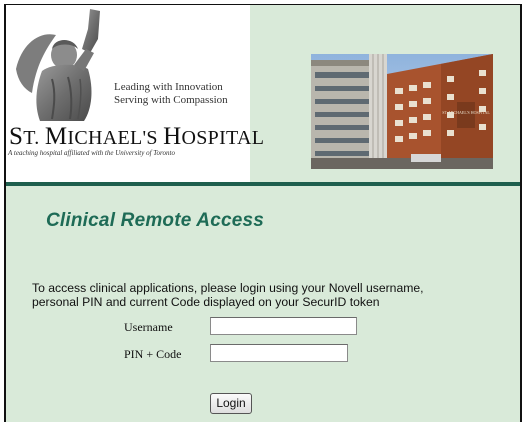 This screenshot has width=526, height=422. What do you see at coordinates (168, 87) in the screenshot?
I see `motto-line-1: Leading with Innovation` at bounding box center [168, 87].